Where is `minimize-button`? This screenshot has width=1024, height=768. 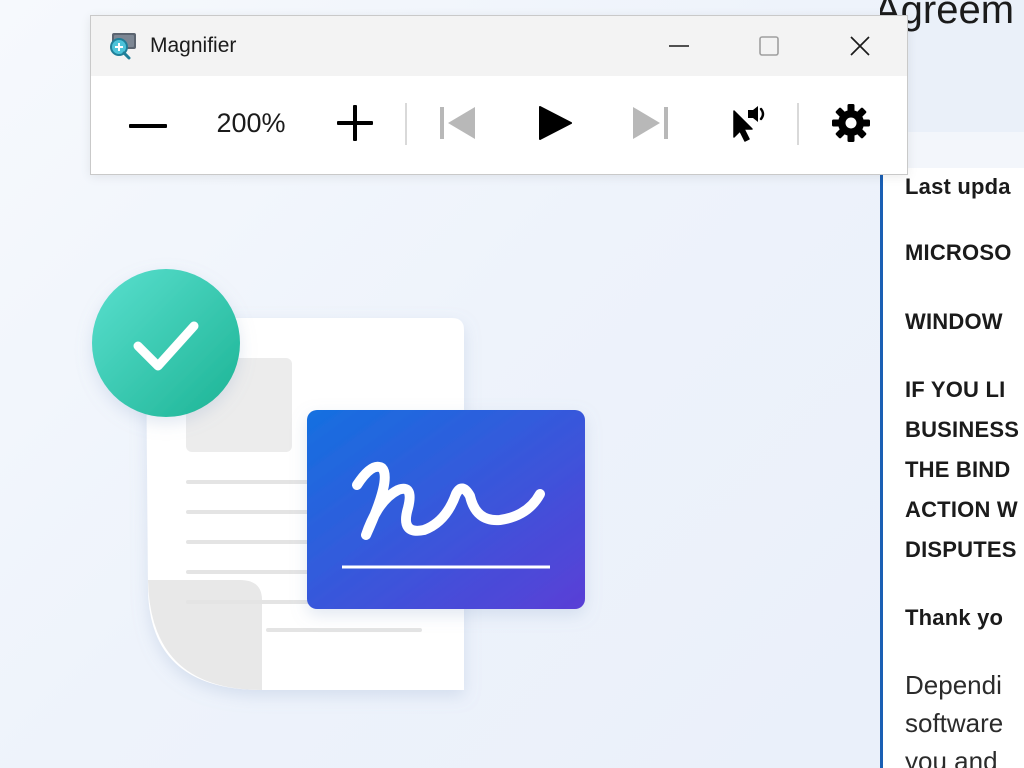
minimize-button is located at coordinates (679, 46).